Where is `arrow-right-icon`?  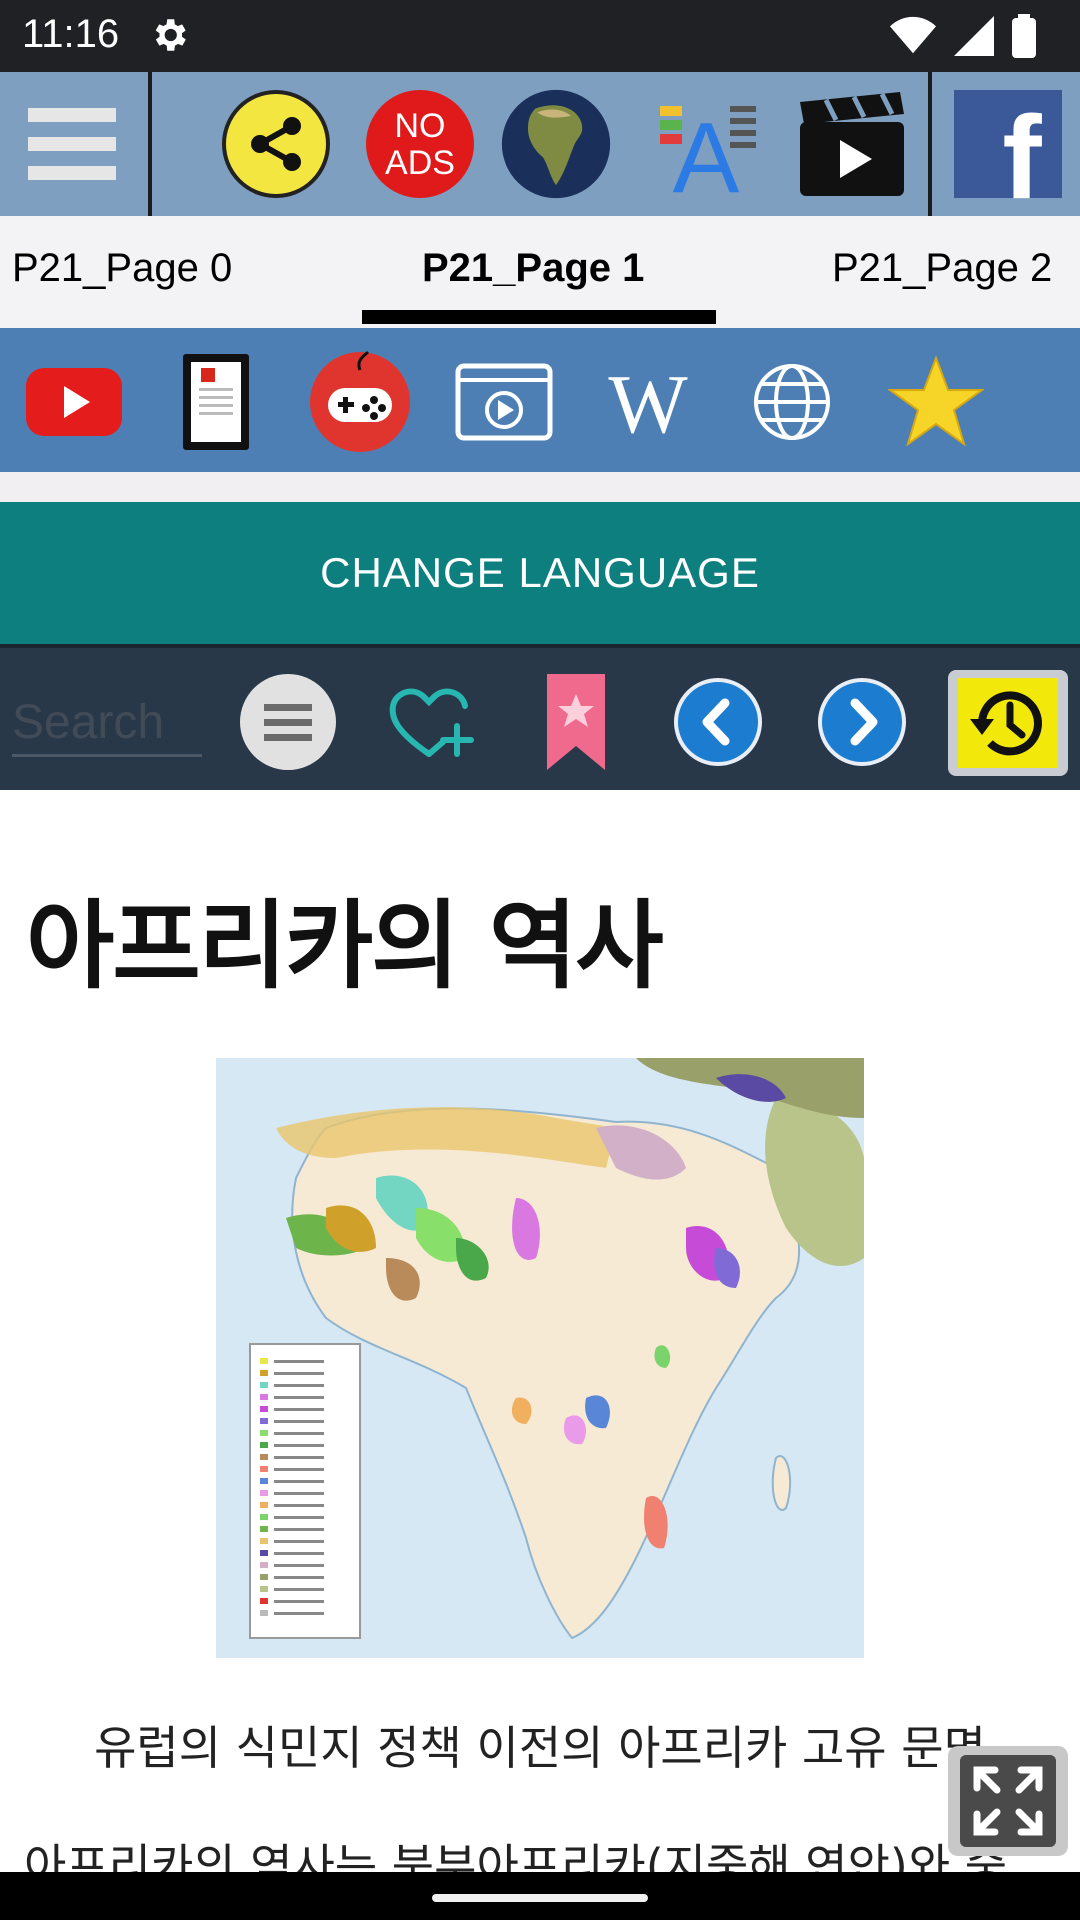
arrow-right-icon is located at coordinates (862, 722).